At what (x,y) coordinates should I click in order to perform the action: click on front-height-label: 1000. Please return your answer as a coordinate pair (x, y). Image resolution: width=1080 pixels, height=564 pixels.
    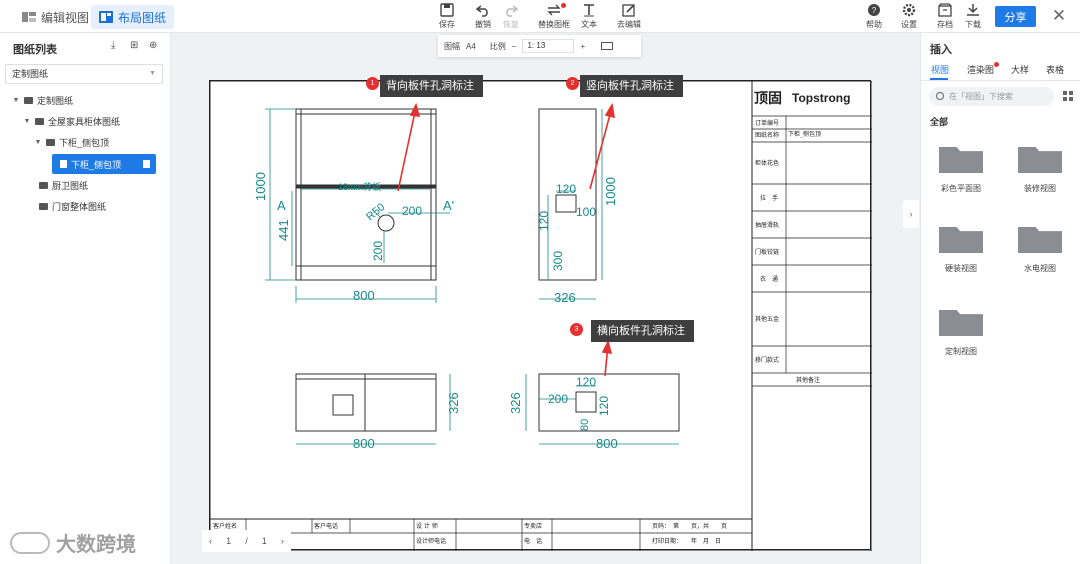
    Looking at the image, I should click on (260, 186).